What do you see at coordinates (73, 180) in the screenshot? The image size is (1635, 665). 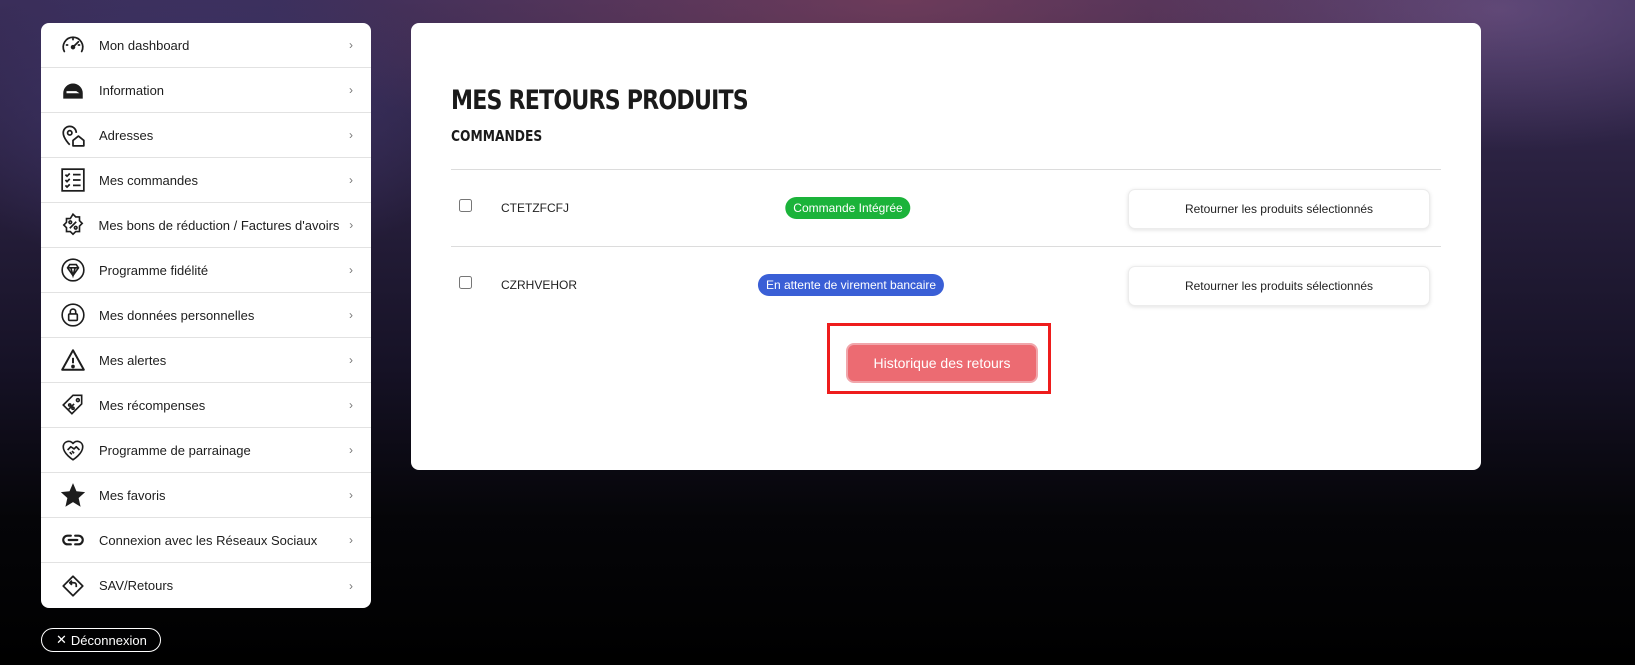 I see `checklist-icon` at bounding box center [73, 180].